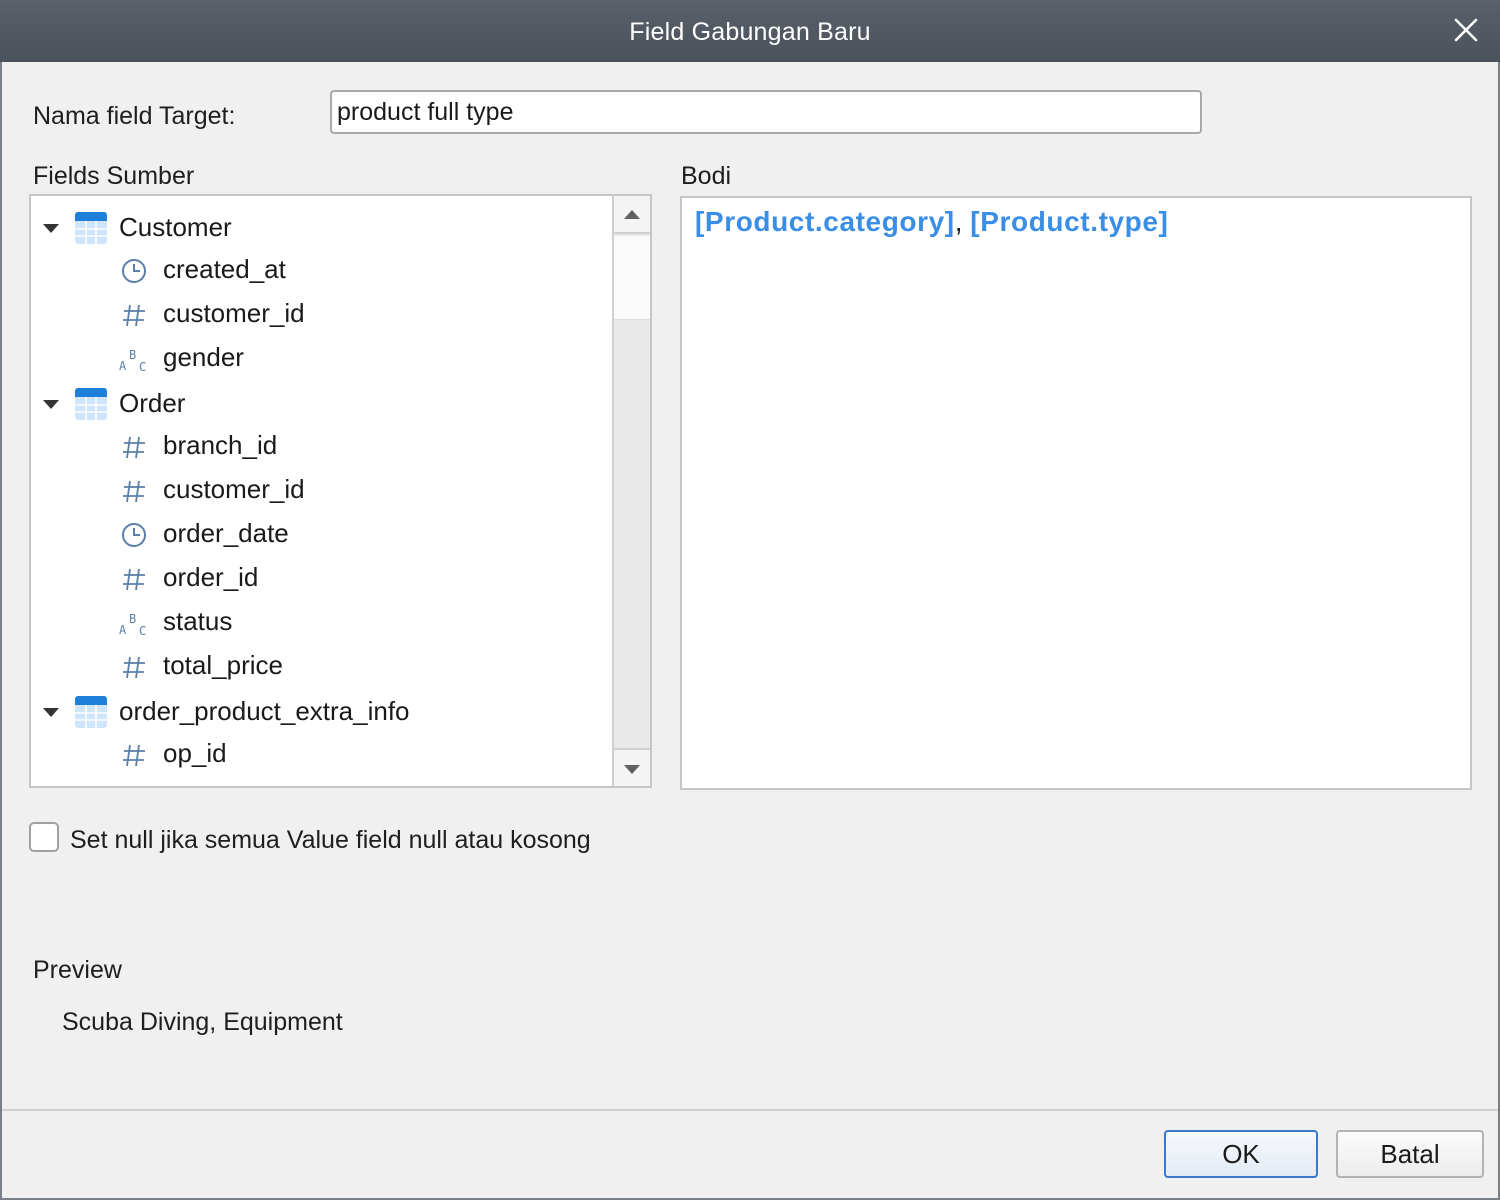 The width and height of the screenshot is (1500, 1200). Describe the element at coordinates (175, 227) in the screenshot. I see `tree-group-label: Customer` at that location.